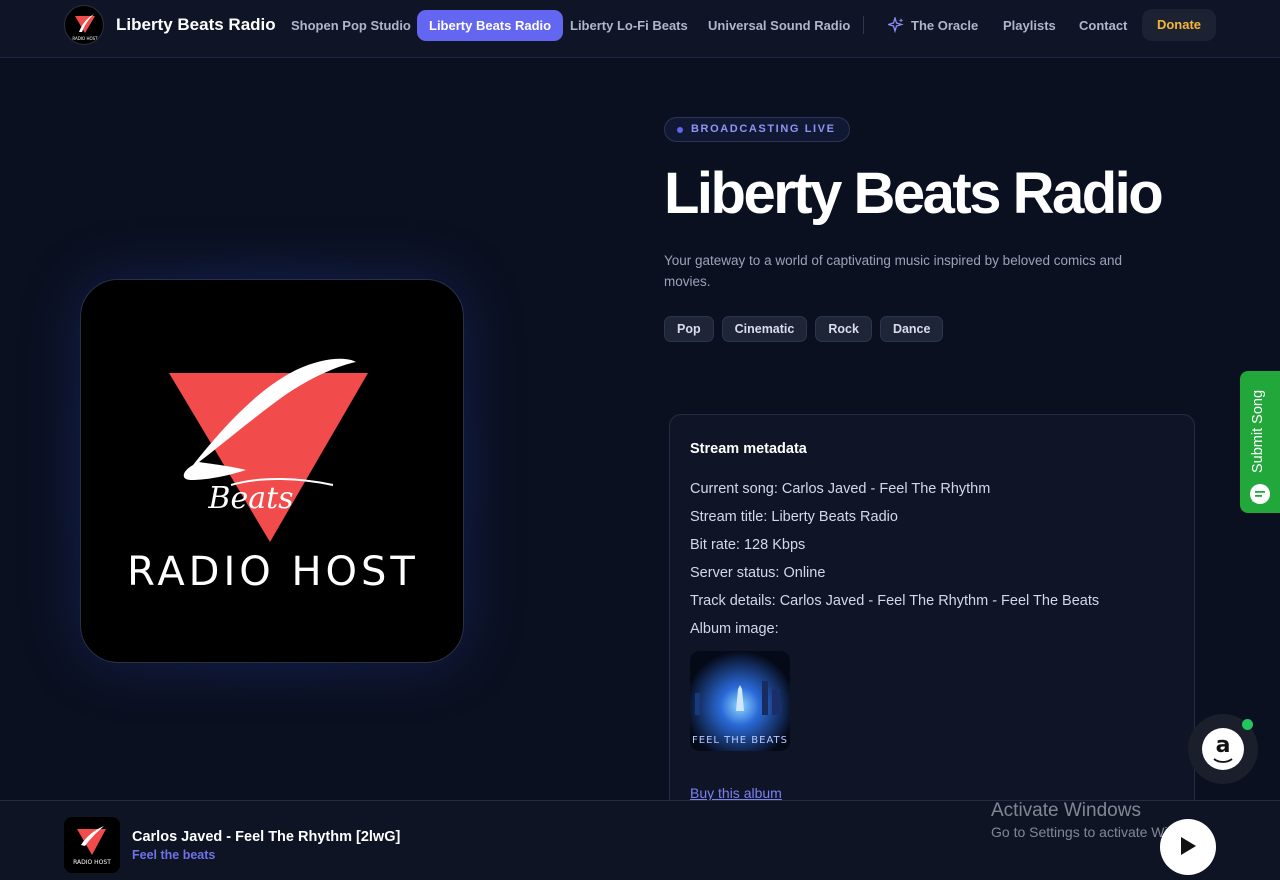 This screenshot has height=880, width=1280. Describe the element at coordinates (794, 517) in the screenshot. I see `metadata-stream-title: Stream title: Liberty Beats Radio` at that location.